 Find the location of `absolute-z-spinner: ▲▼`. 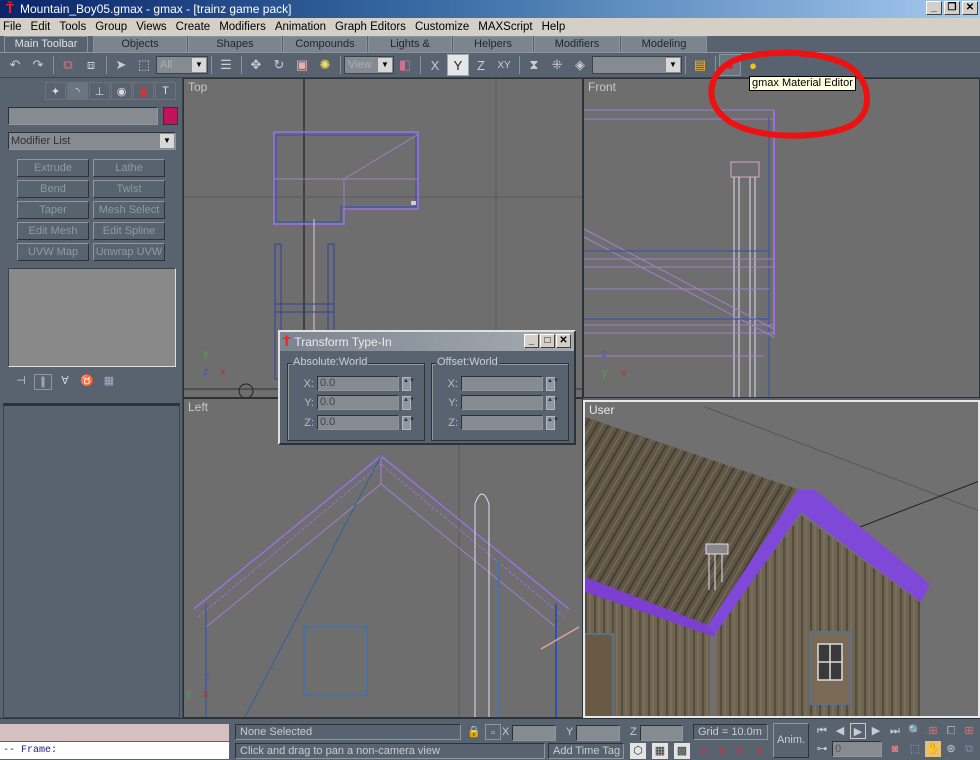

absolute-z-spinner: ▲▼ is located at coordinates (408, 422).